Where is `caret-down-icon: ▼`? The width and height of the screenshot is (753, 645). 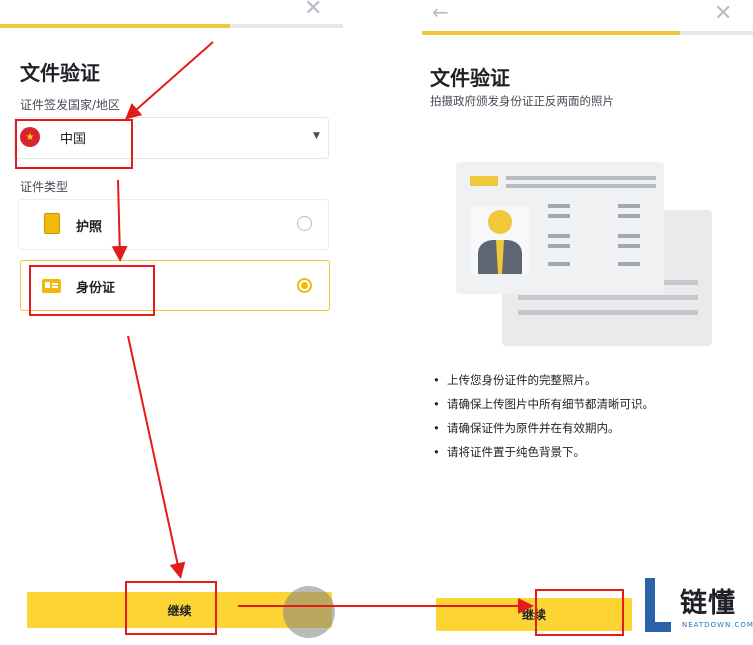
caret-down-icon: ▼ is located at coordinates (316, 136).